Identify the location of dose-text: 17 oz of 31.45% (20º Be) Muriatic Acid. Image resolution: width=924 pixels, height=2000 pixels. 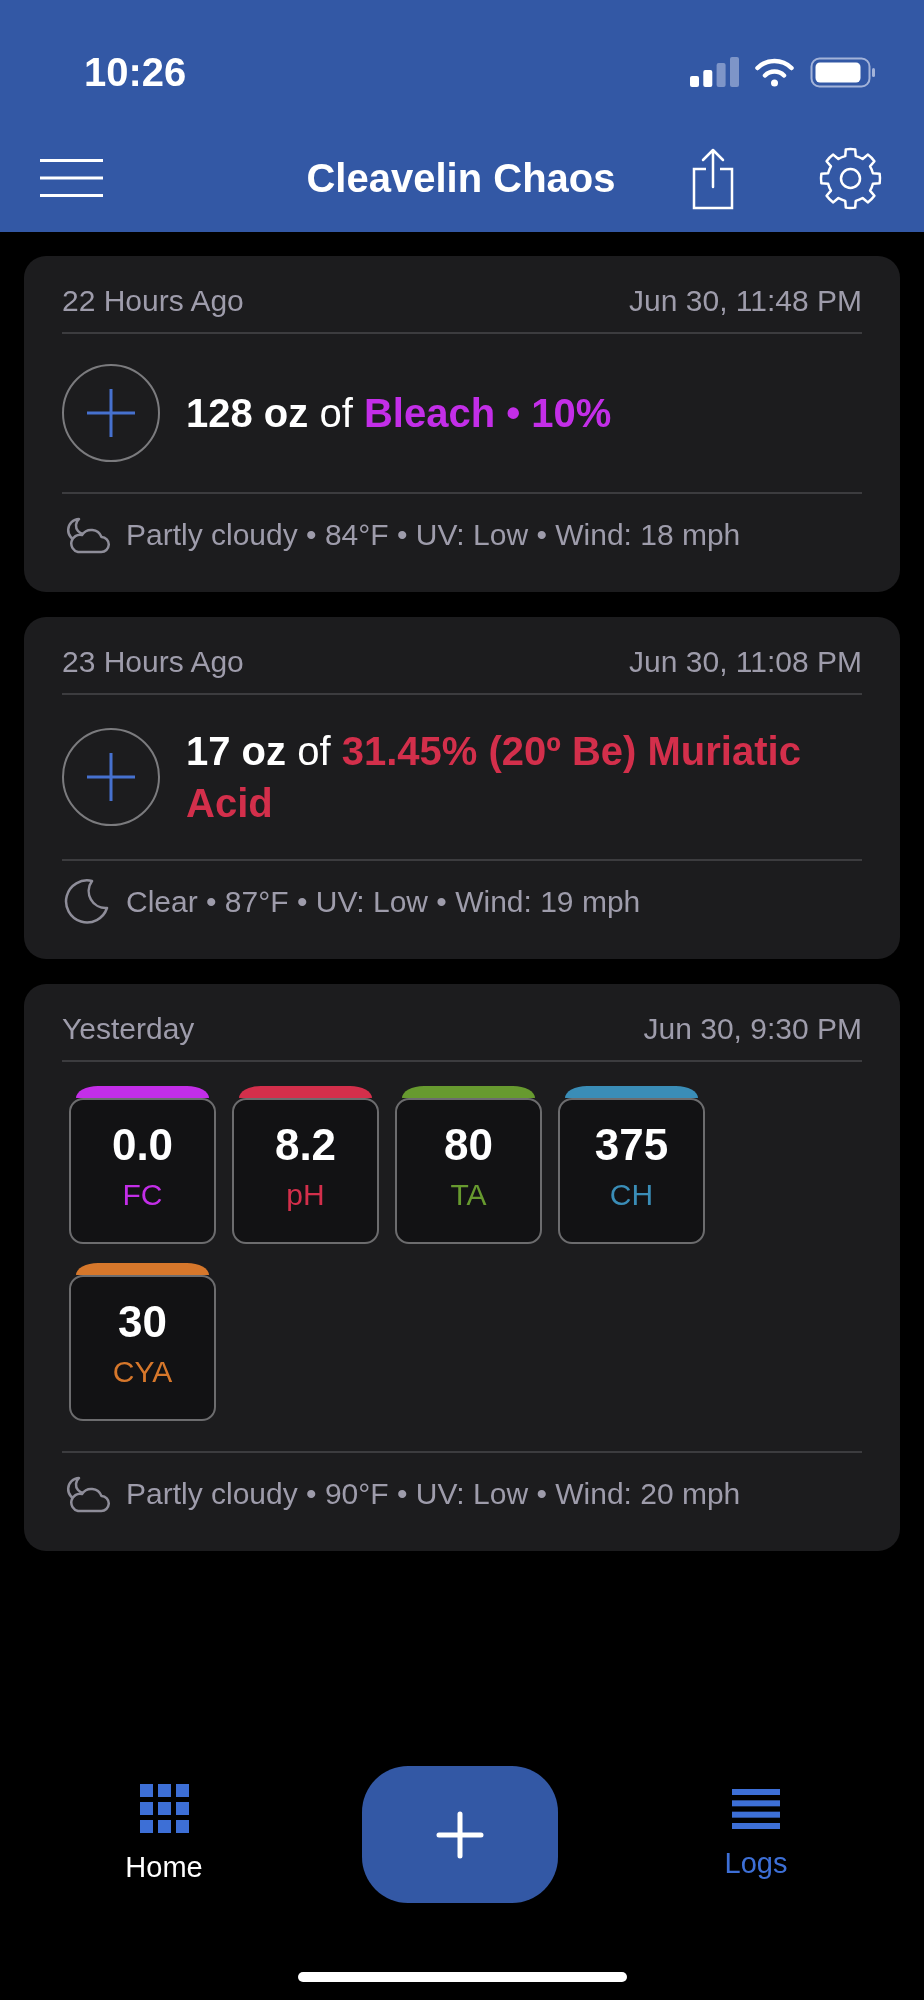
(494, 777).